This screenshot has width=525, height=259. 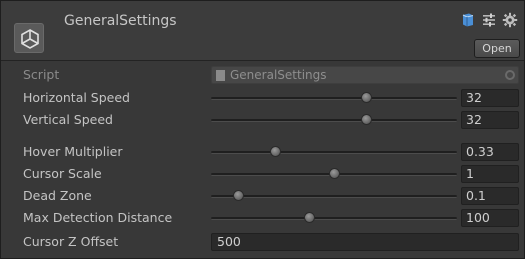 I want to click on hover-multiplier-slider, so click(x=334, y=151).